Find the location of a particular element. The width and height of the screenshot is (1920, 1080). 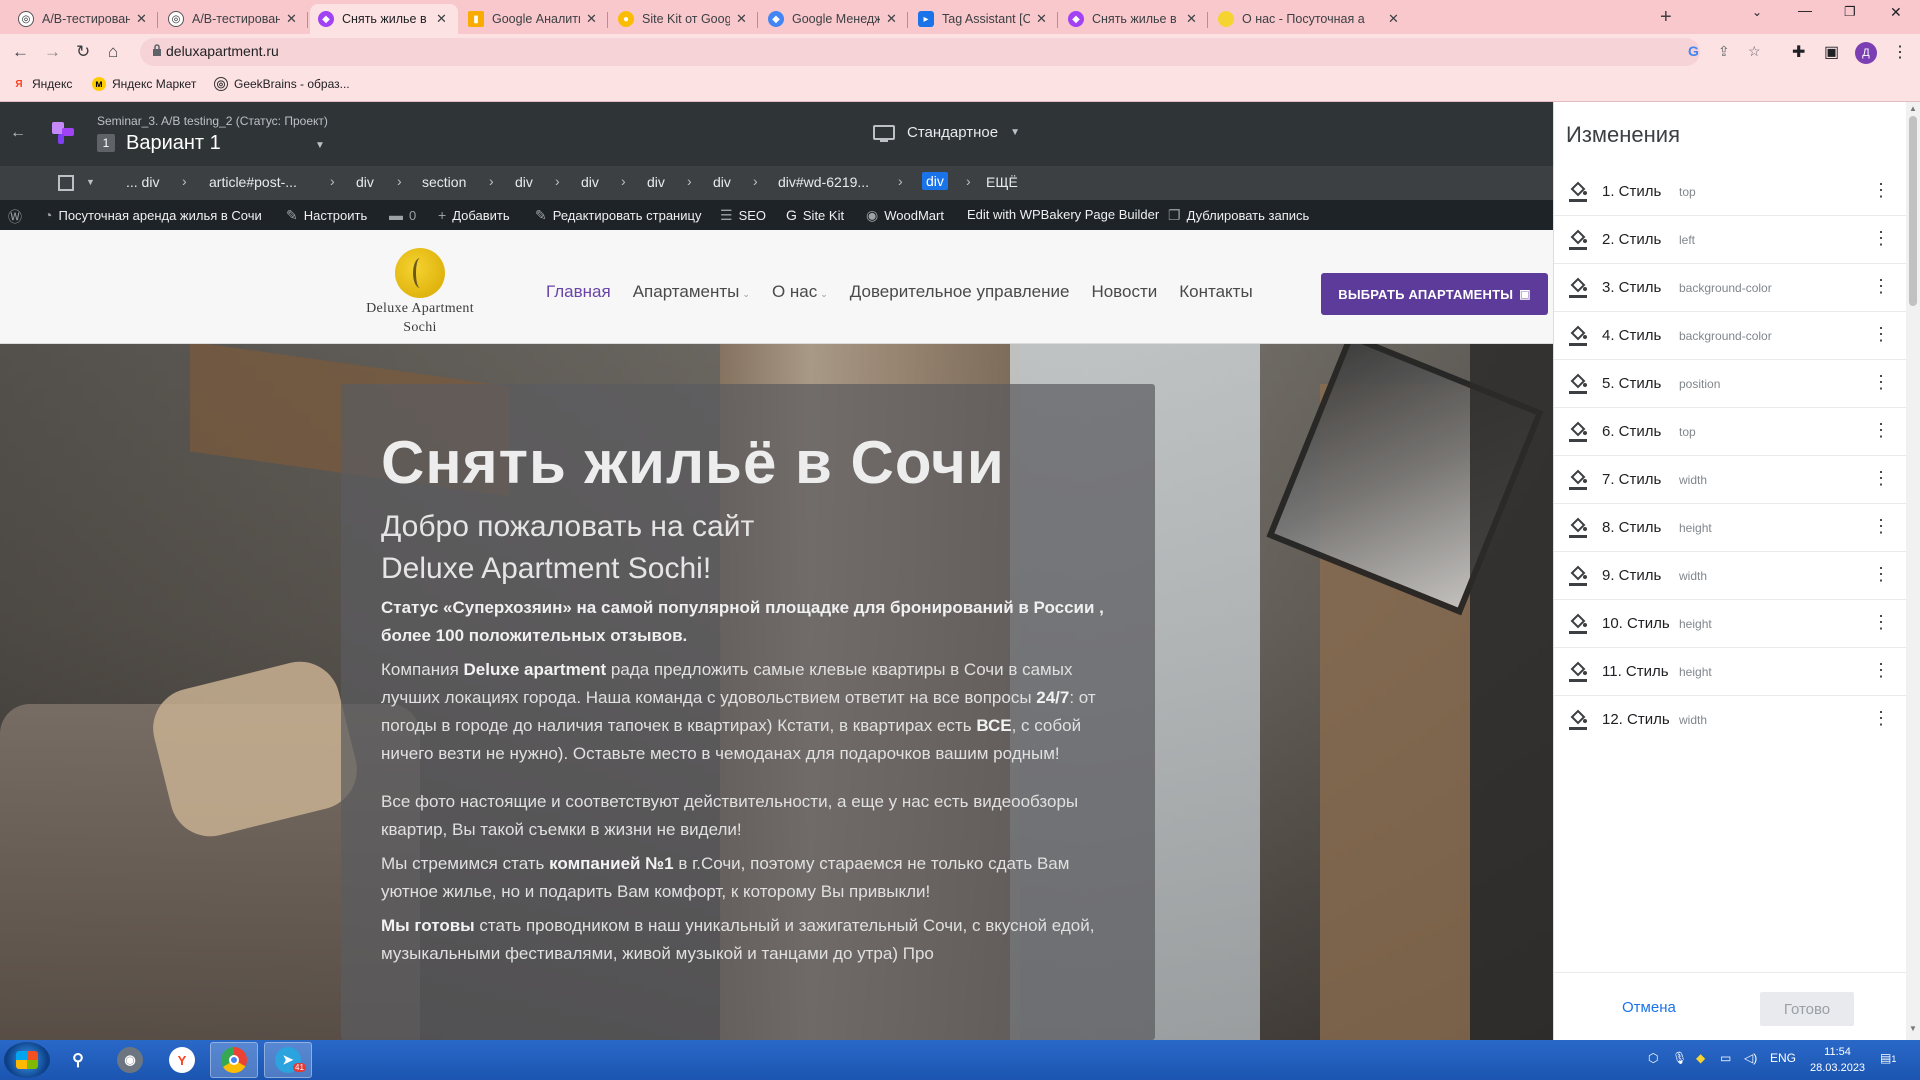

browser-tab: ▮ Google Аналитика ✕ is located at coordinates (534, 19).